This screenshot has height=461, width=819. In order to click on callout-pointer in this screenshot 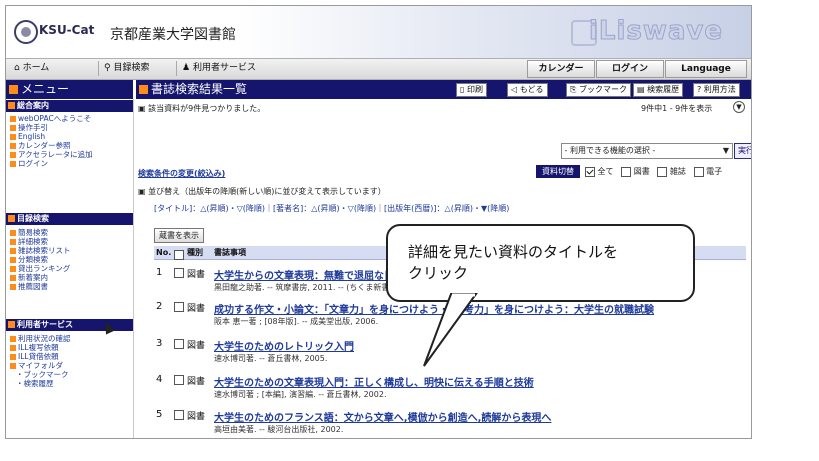, I will do `click(450, 330)`.